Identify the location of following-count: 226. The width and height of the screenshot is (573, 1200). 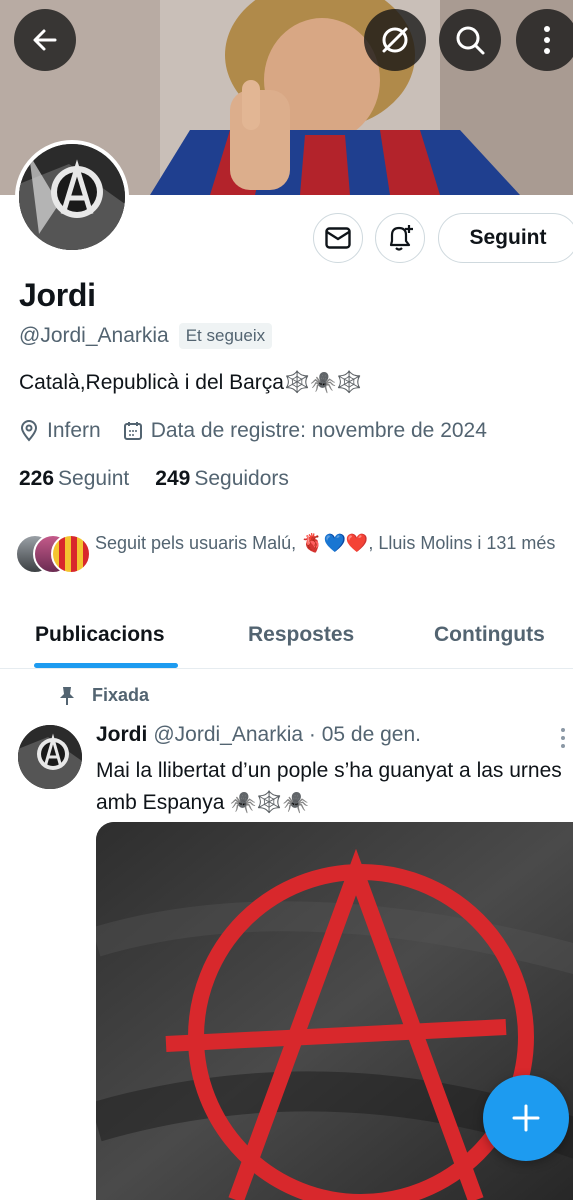
(37, 478).